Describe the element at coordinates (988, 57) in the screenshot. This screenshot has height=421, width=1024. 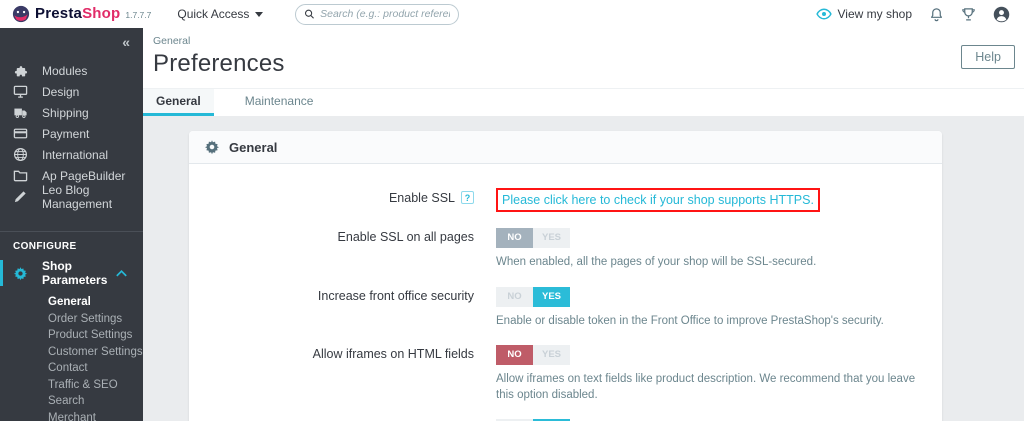
I see `help-button: Help` at that location.